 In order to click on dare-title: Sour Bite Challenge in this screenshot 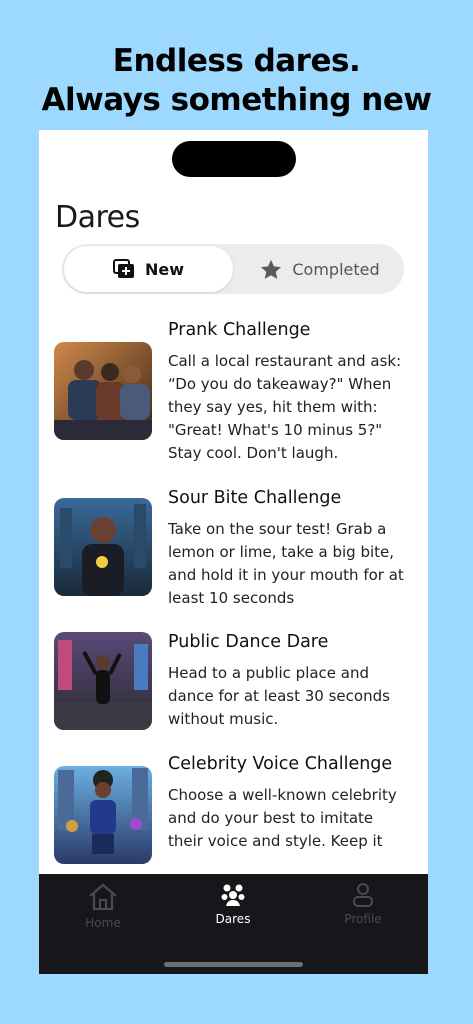, I will do `click(255, 498)`.